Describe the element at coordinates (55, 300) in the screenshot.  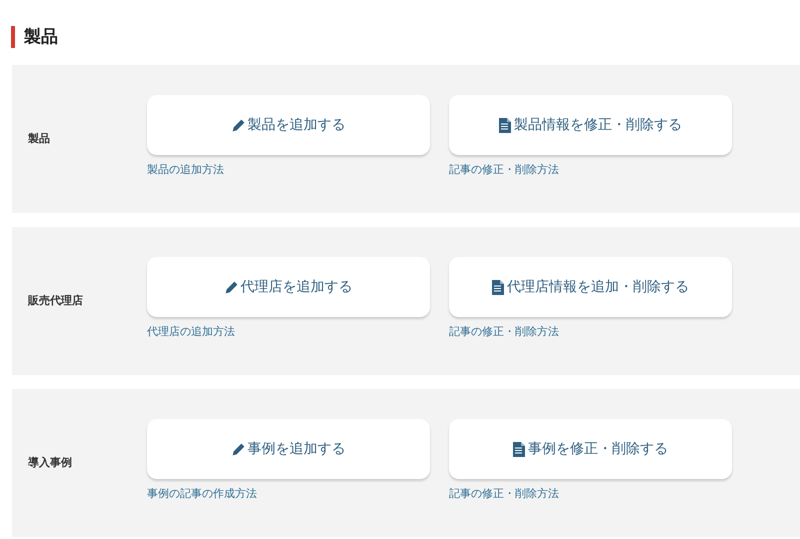
I see `row-label: 販売代理店` at that location.